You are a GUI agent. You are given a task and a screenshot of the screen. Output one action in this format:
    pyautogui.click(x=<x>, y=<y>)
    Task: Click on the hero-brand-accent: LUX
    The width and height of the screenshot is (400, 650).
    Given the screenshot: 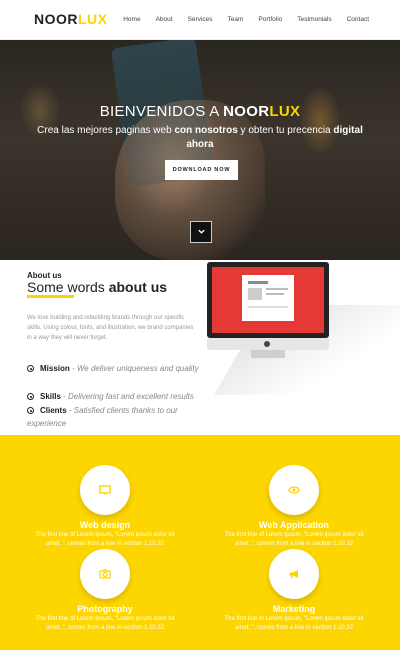 What is the action you would take?
    pyautogui.click(x=285, y=111)
    